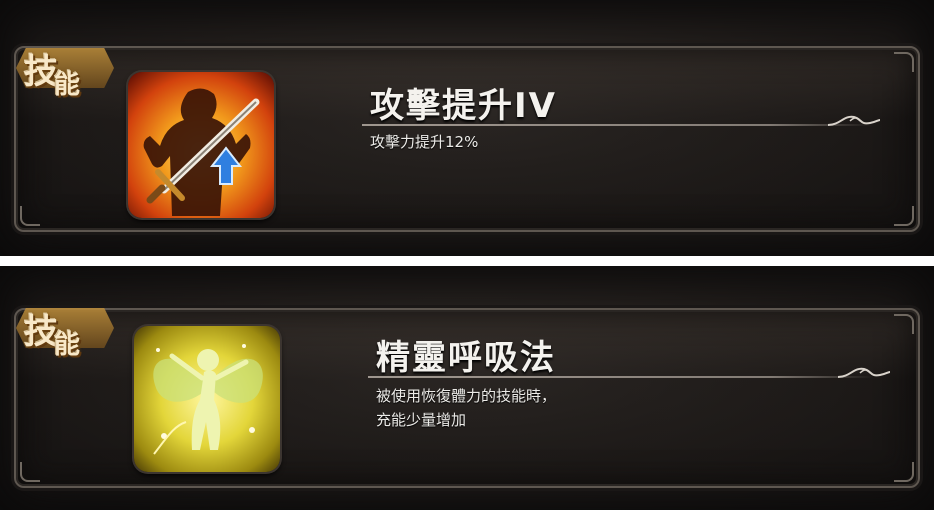  I want to click on description-line: 攻擊力提升12%, so click(424, 142).